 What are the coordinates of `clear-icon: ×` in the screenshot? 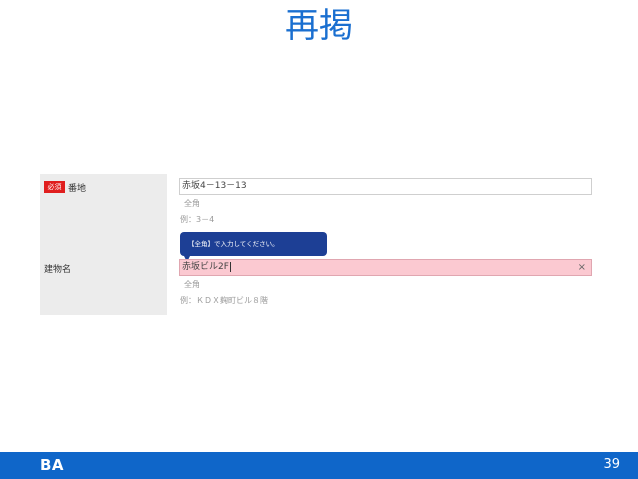 It's located at (582, 267).